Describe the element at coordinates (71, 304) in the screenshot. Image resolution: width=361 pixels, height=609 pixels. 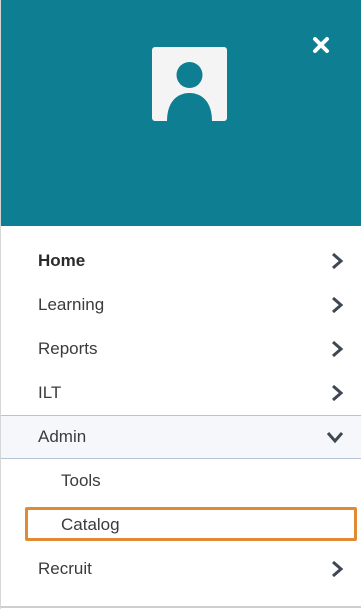
I see `nav-item-label: Learning` at that location.